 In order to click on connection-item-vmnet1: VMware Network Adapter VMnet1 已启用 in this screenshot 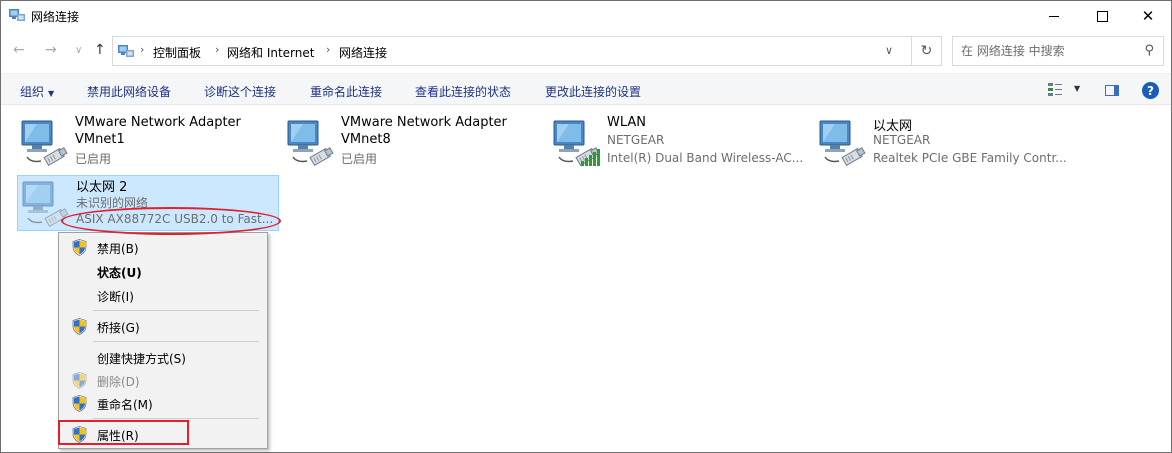, I will do `click(148, 143)`.